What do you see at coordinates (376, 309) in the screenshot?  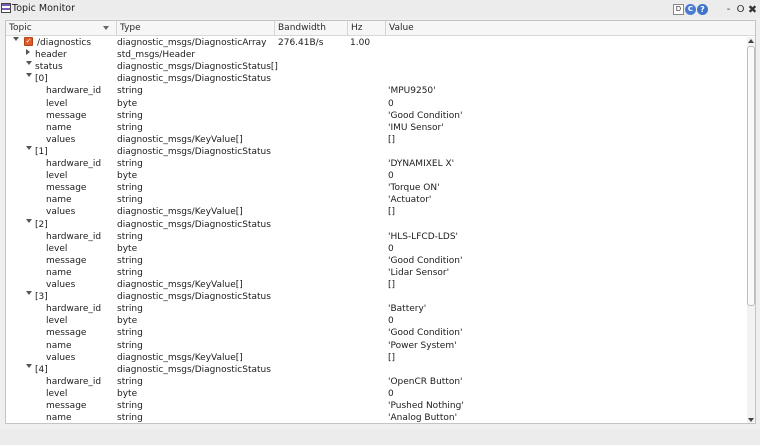 I see `tree-row: hardware_id string 'Battery'` at bounding box center [376, 309].